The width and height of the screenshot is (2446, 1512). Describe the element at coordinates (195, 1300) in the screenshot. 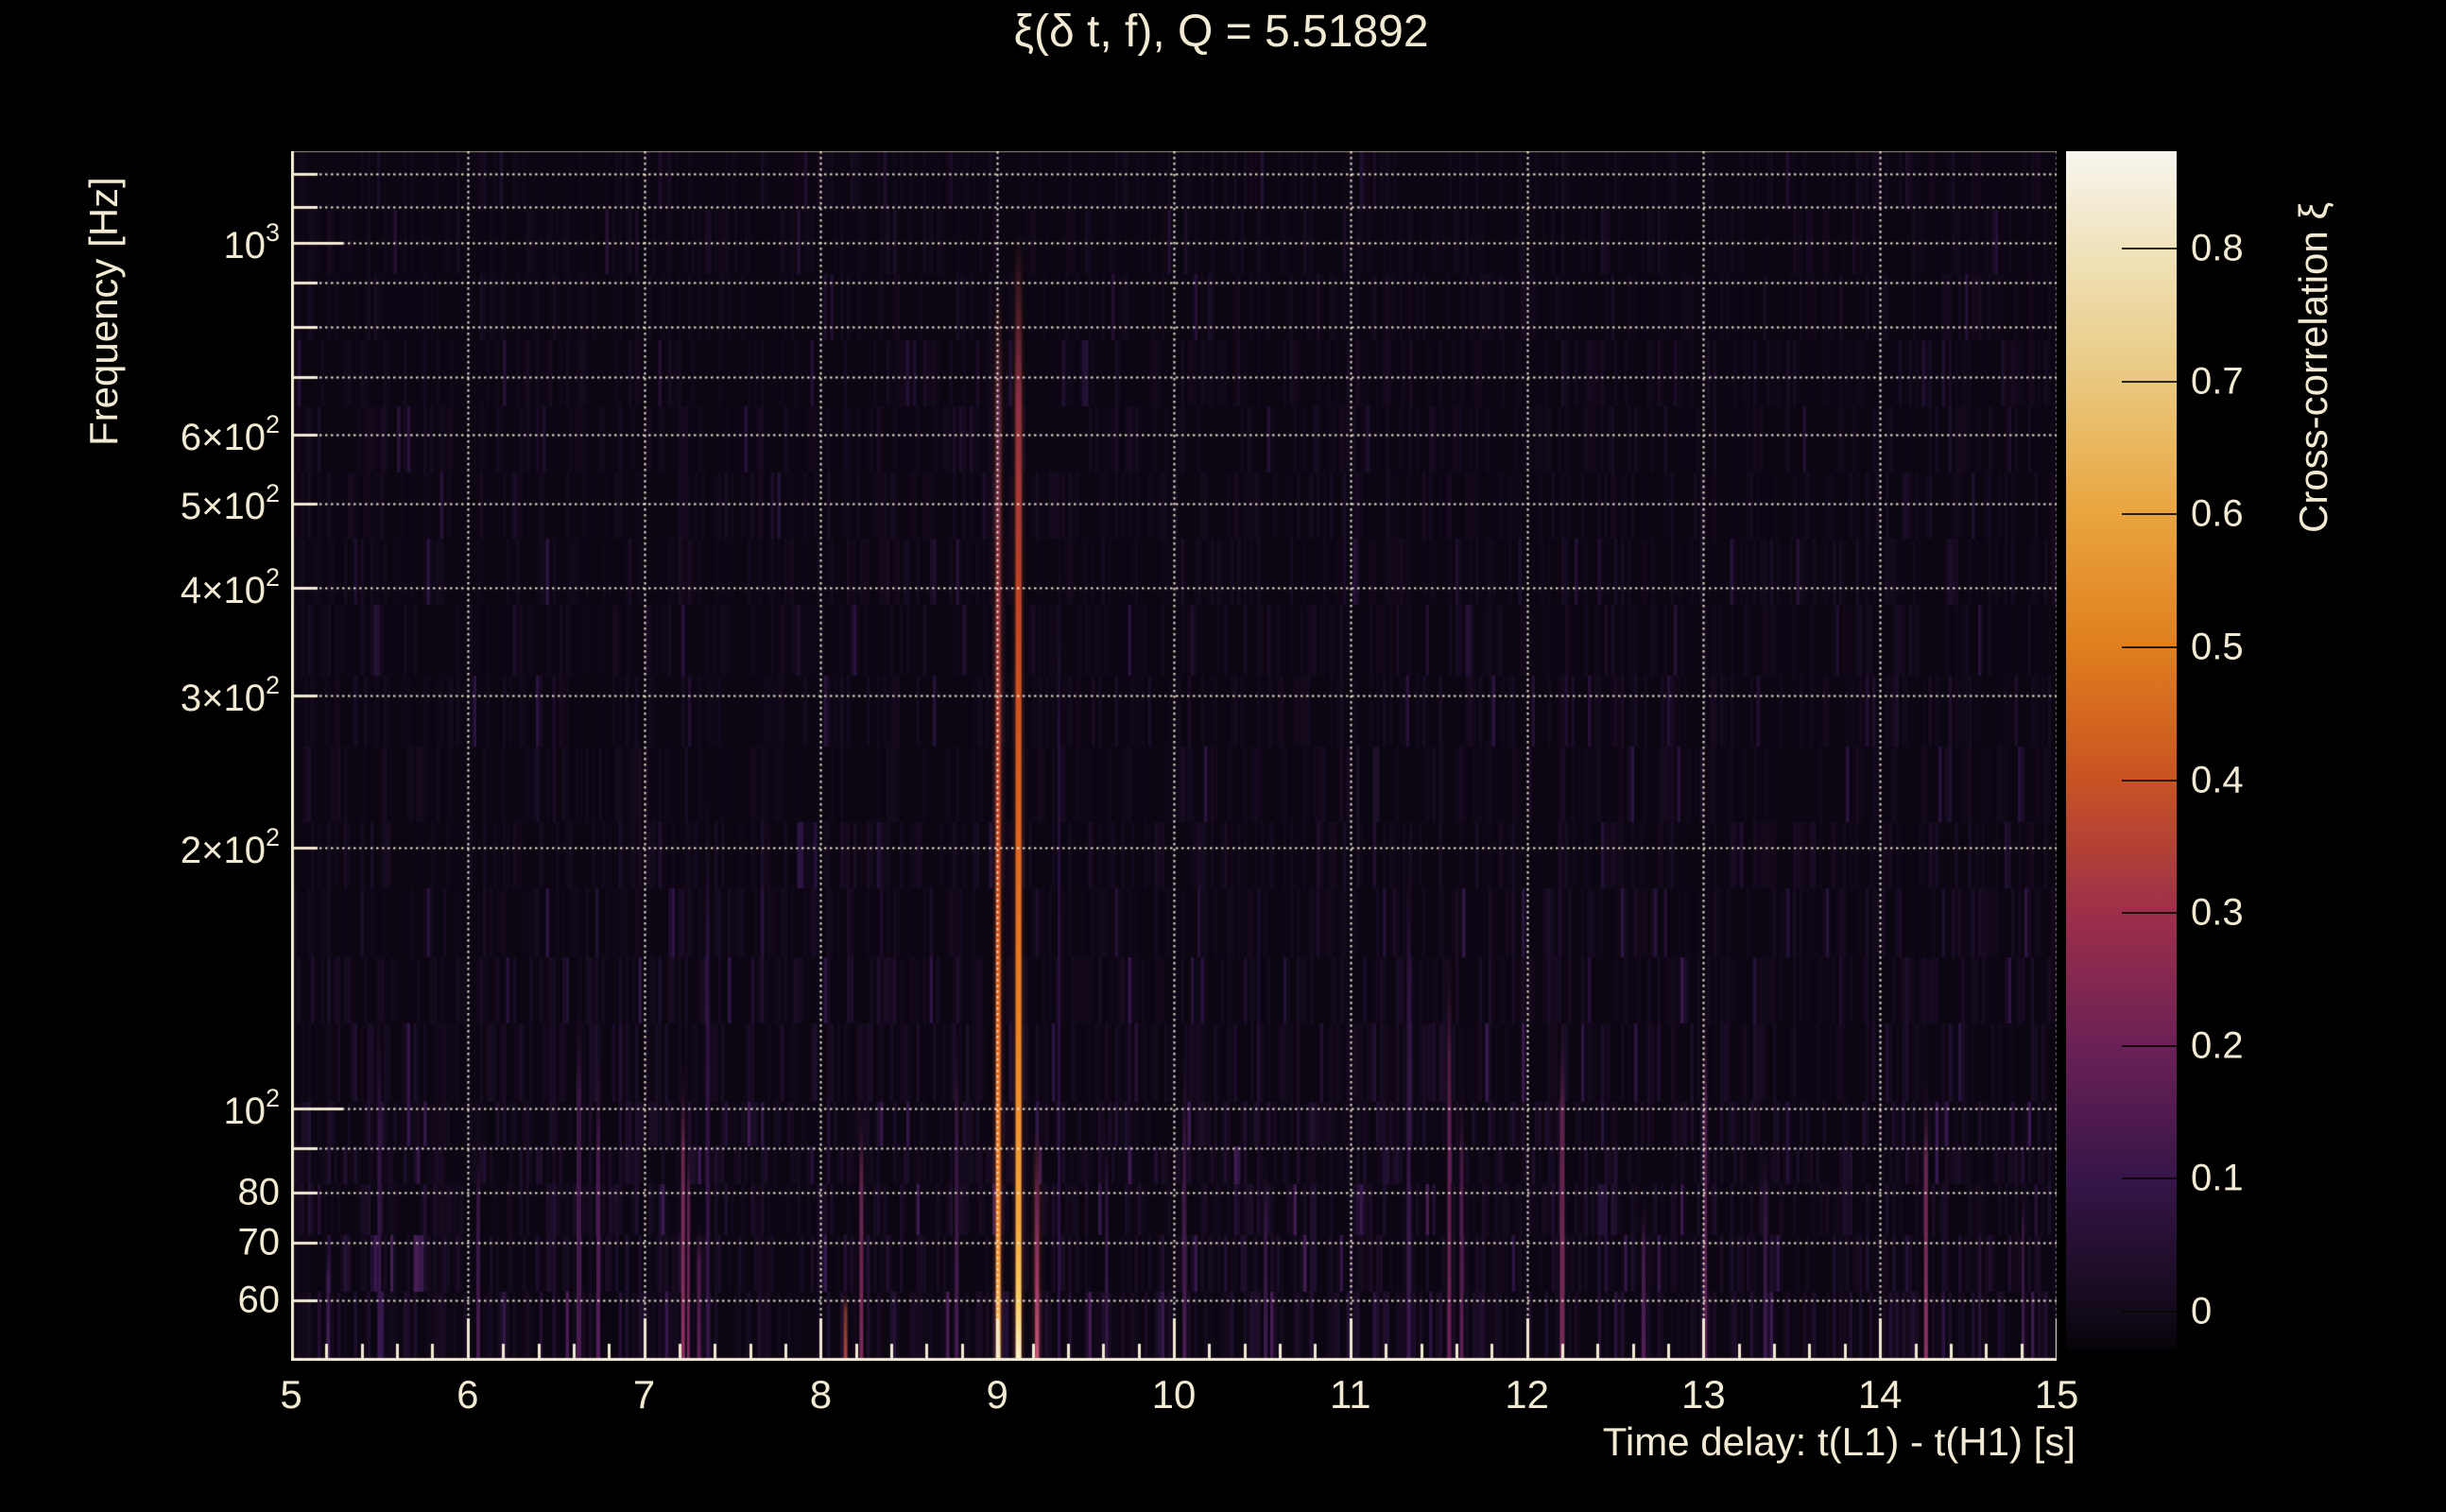

I see `y-tick-label: 60` at that location.